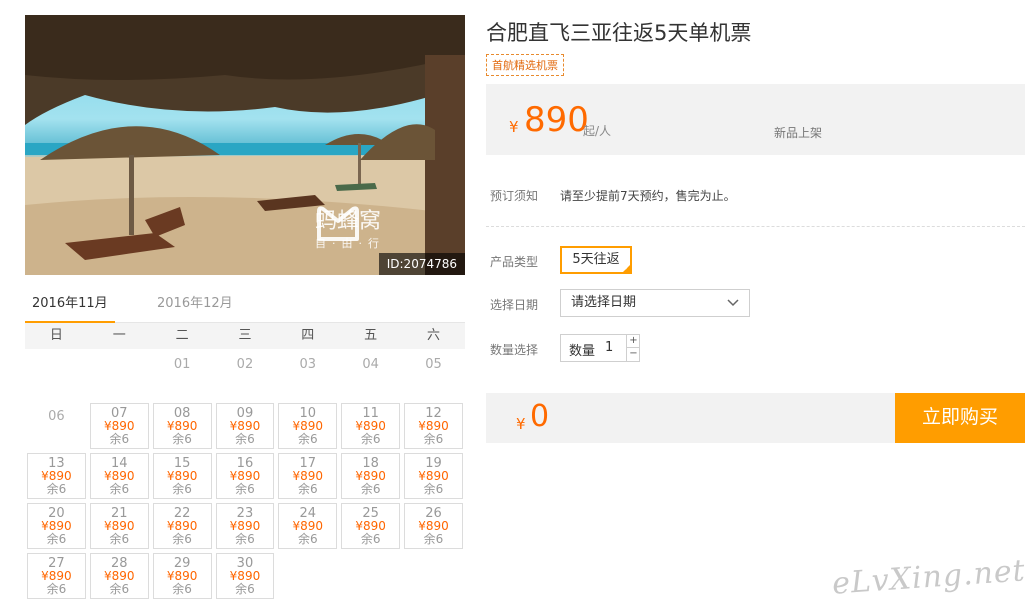 Image resolution: width=1036 pixels, height=615 pixels. I want to click on calendar-day-cell: 26 ¥890 余6, so click(433, 526).